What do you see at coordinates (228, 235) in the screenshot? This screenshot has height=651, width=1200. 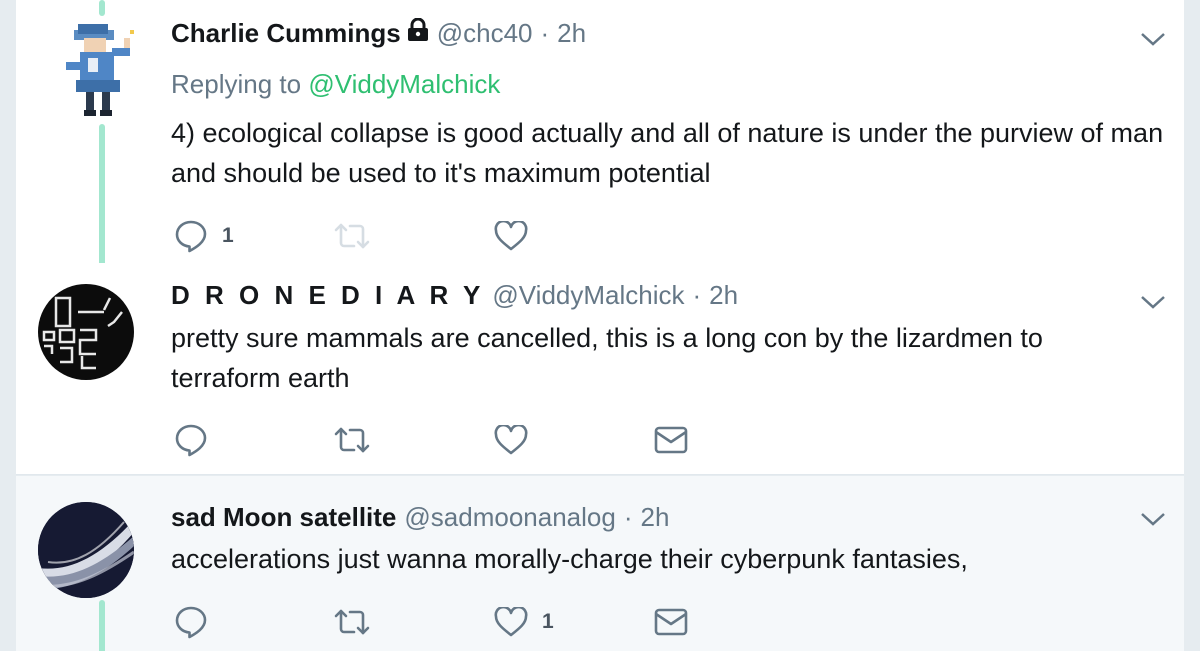 I see `reply-count: 1` at bounding box center [228, 235].